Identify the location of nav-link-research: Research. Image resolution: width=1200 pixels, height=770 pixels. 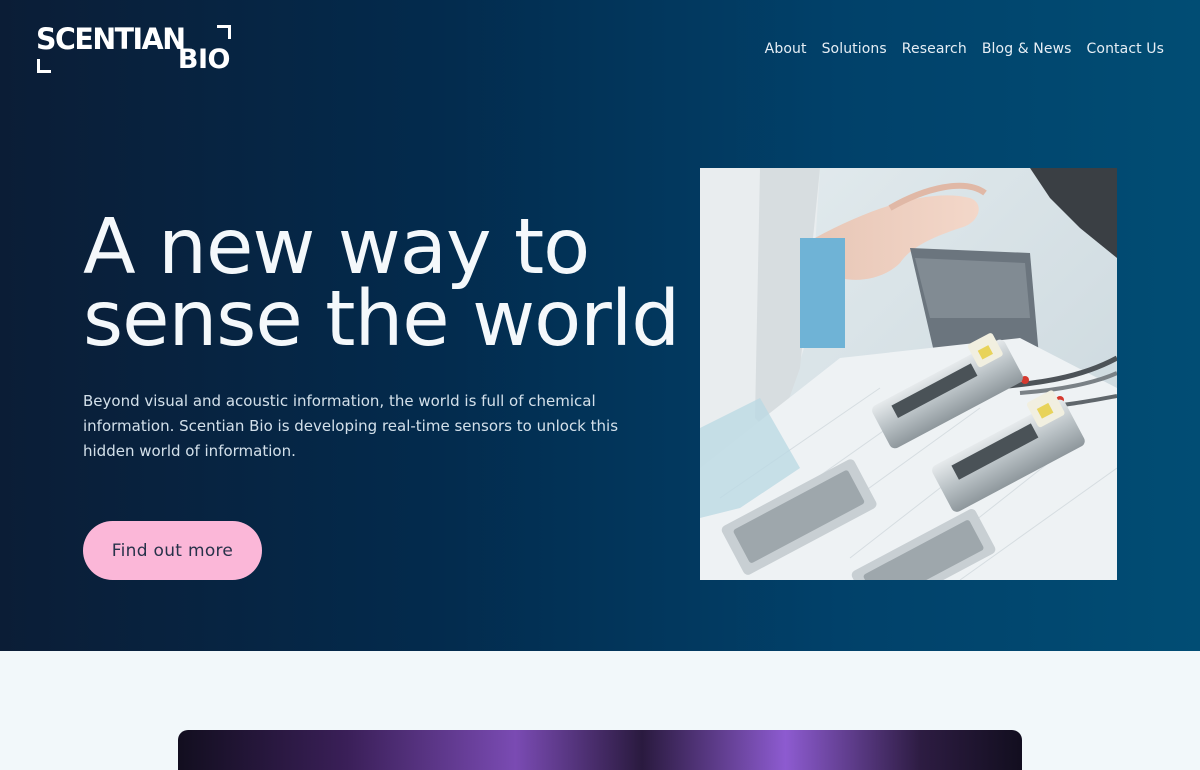
(934, 49).